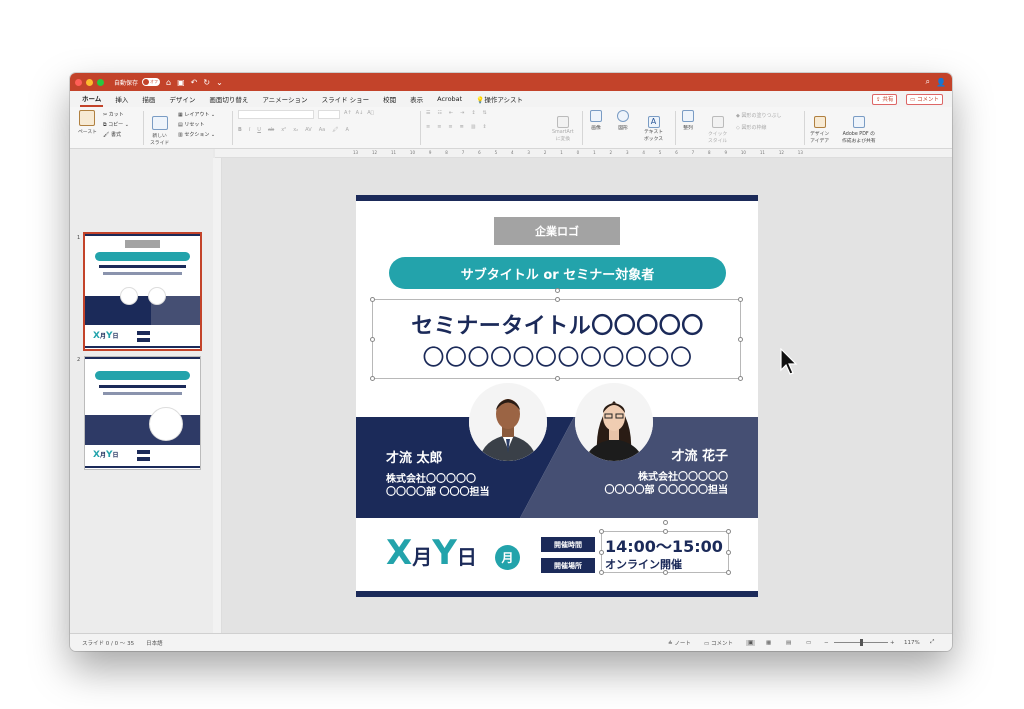 The width and height of the screenshot is (1024, 709). Describe the element at coordinates (346, 99) in the screenshot. I see `tab-slideshow: スライド ショー` at that location.